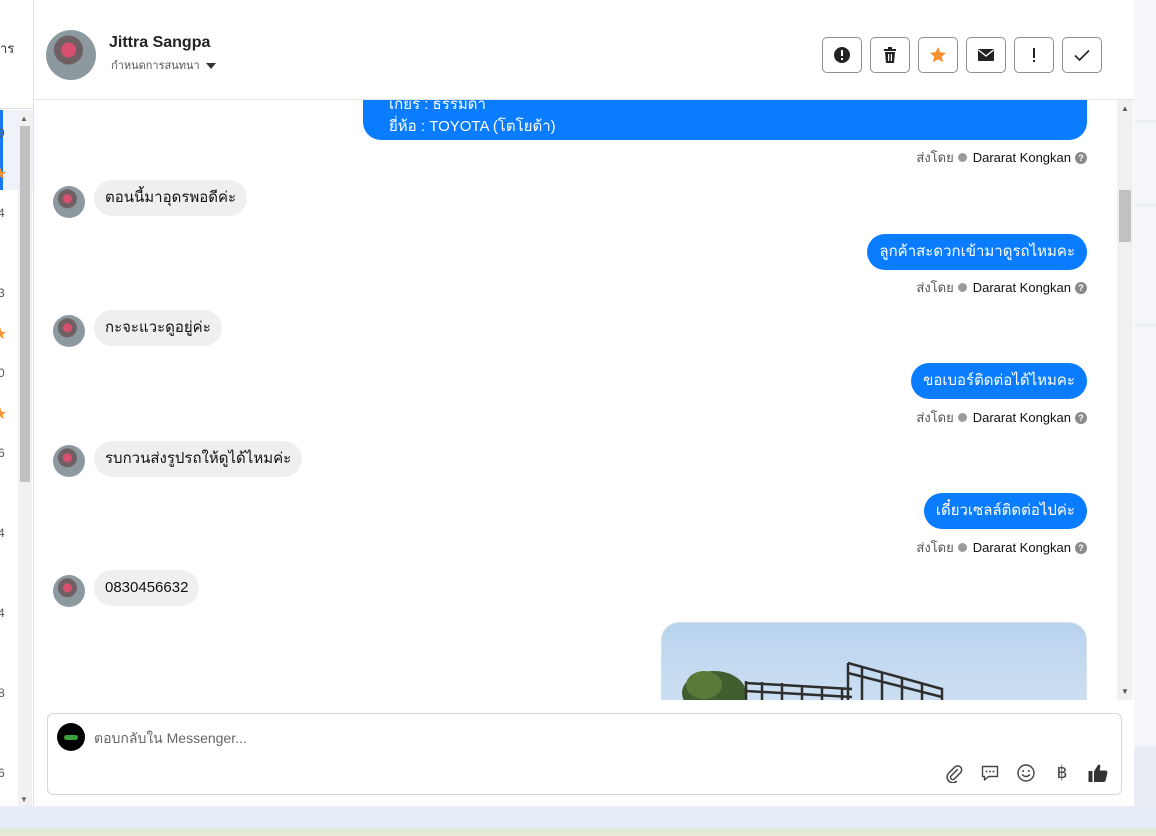 The width and height of the screenshot is (1156, 836). I want to click on important-button, so click(1034, 55).